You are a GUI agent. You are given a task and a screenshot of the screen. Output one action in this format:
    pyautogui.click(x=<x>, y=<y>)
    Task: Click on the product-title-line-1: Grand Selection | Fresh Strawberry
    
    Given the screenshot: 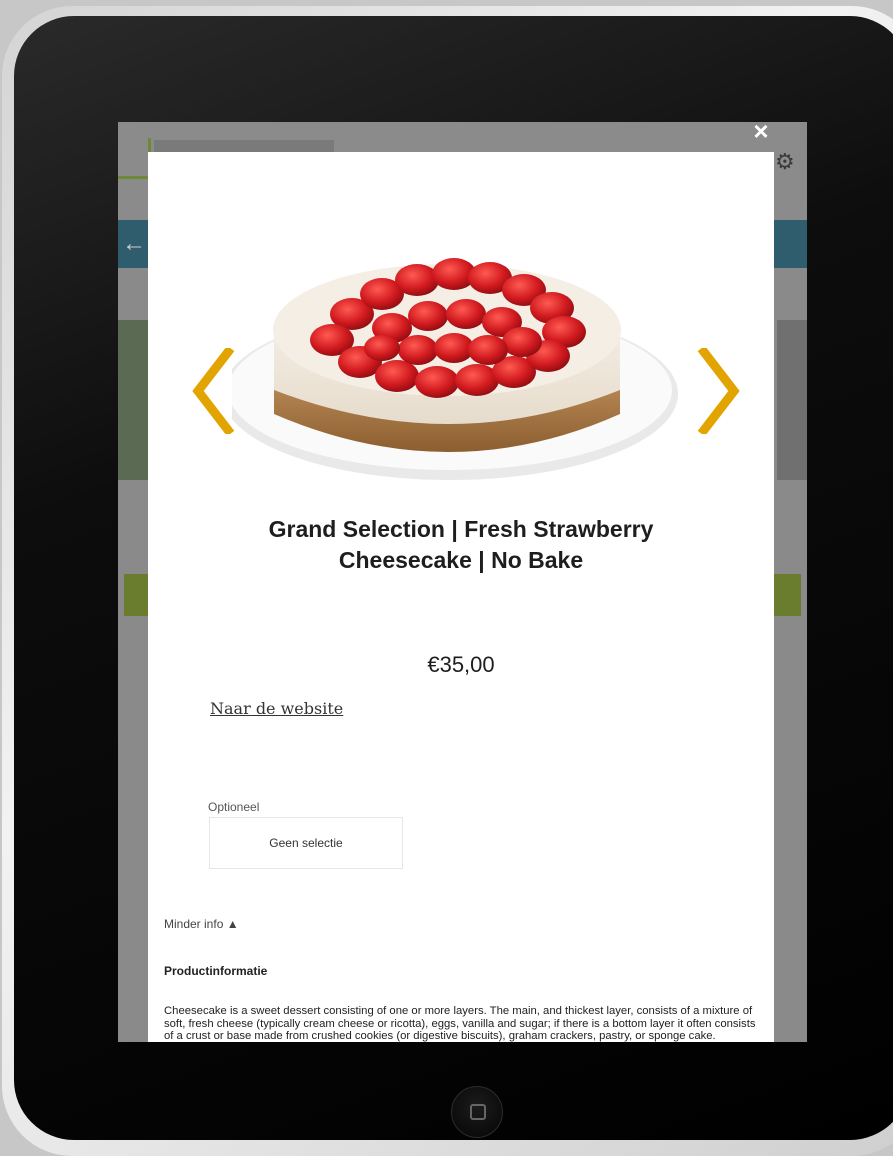 What is the action you would take?
    pyautogui.click(x=461, y=529)
    